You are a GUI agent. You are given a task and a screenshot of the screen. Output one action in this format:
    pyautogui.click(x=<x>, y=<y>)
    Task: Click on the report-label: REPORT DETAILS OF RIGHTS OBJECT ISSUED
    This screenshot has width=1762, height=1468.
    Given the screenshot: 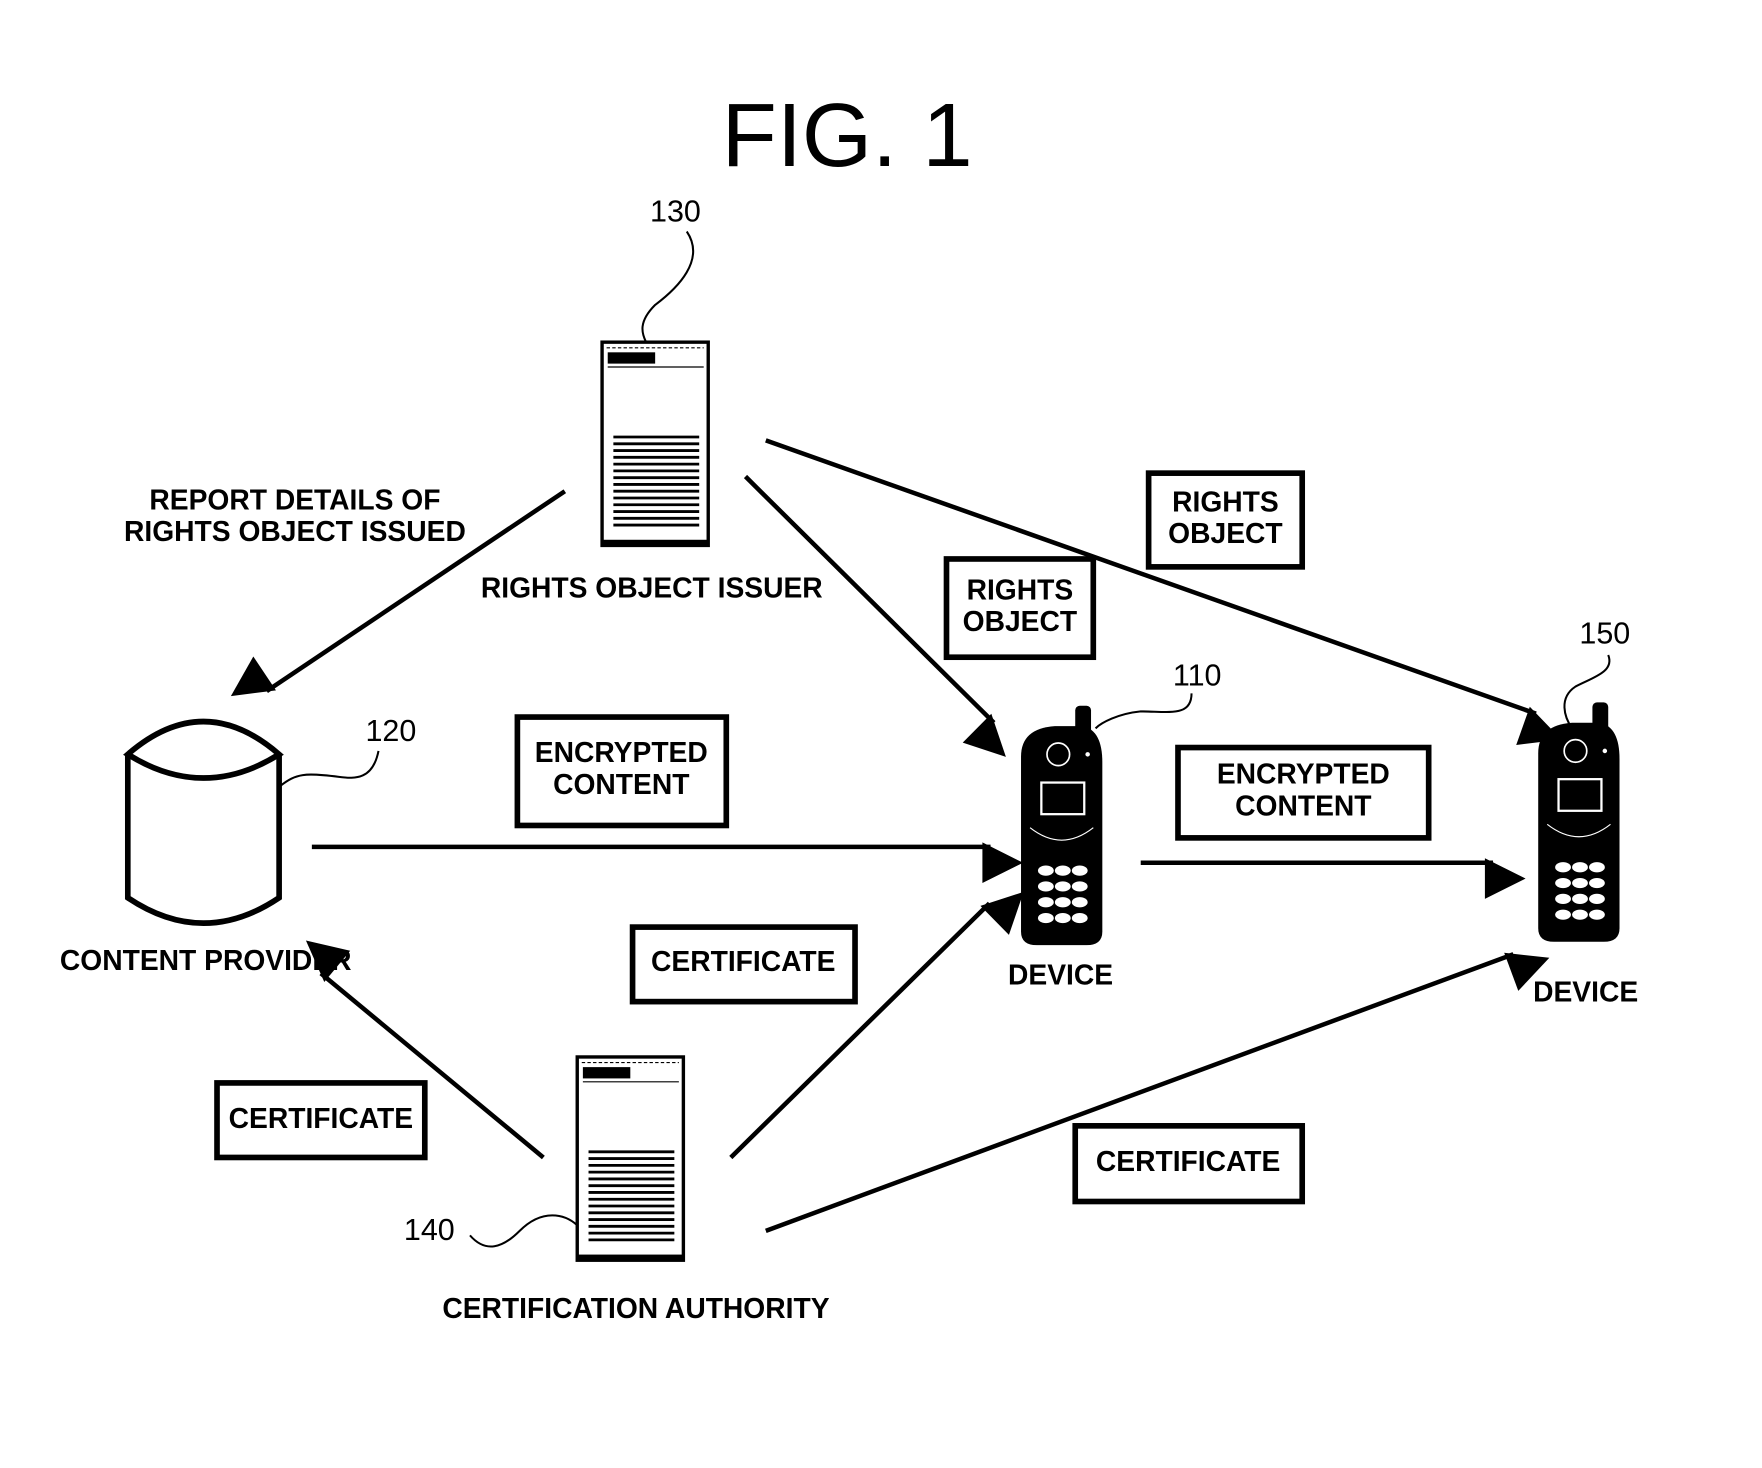 What is the action you would take?
    pyautogui.click(x=295, y=515)
    